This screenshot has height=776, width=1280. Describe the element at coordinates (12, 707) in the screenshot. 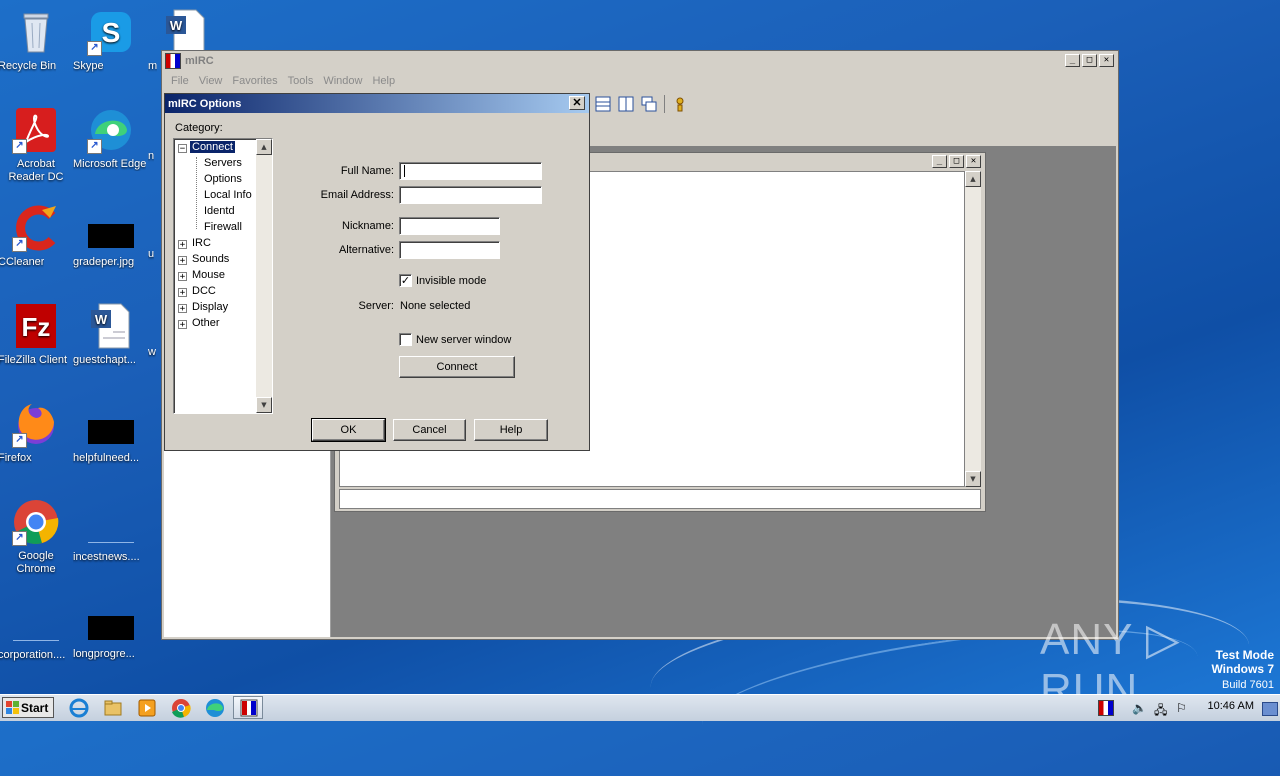

I see `windows-flag-icon` at that location.